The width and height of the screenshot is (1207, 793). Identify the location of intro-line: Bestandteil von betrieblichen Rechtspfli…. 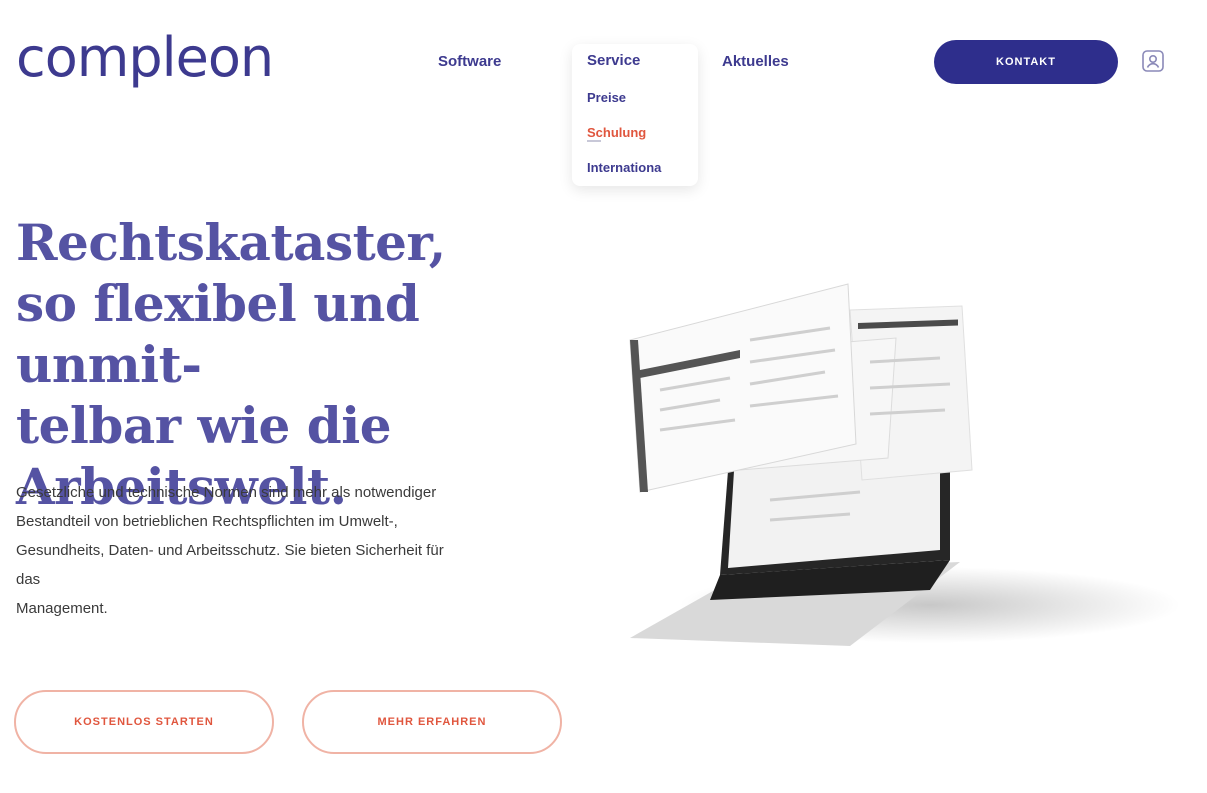
(207, 521).